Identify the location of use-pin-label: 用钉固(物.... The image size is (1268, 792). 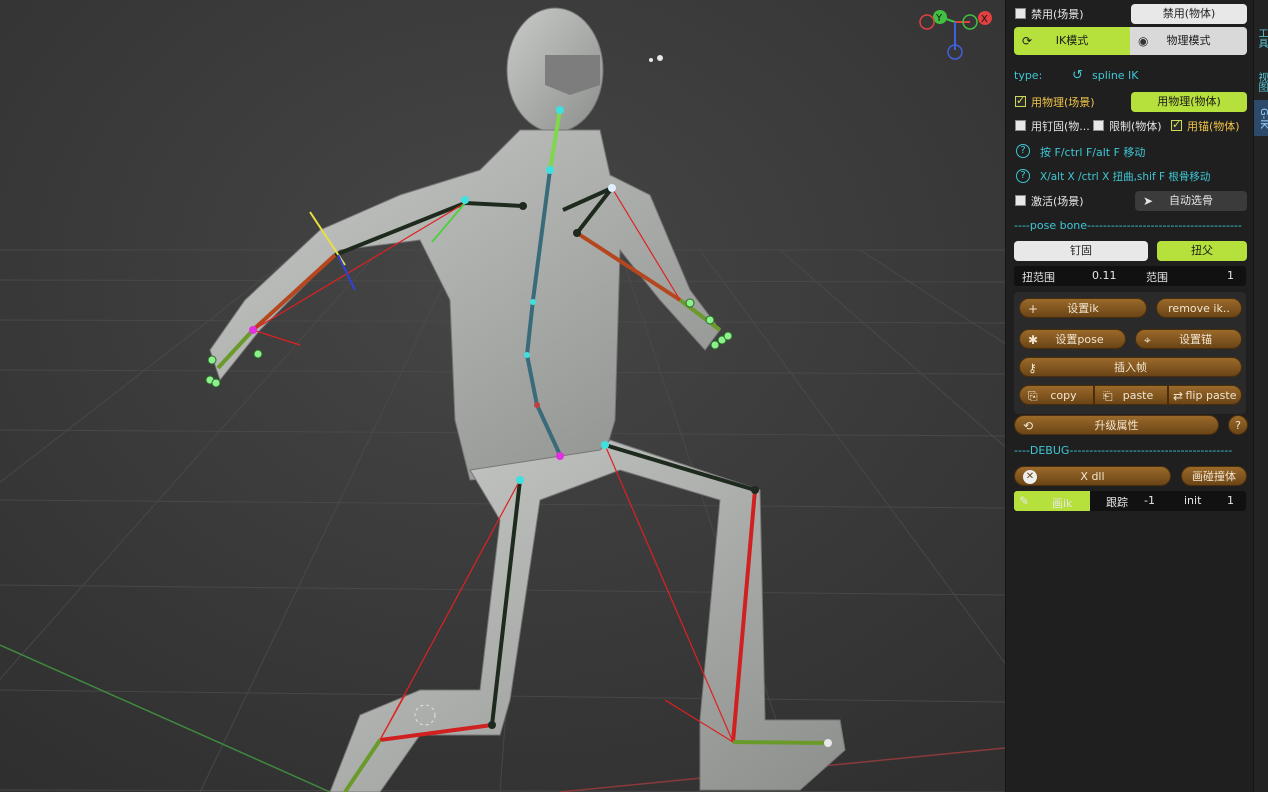
(1060, 126).